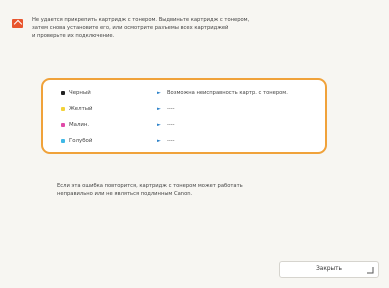 This screenshot has width=389, height=288. What do you see at coordinates (80, 93) in the screenshot?
I see `toner-color-name: Черный` at bounding box center [80, 93].